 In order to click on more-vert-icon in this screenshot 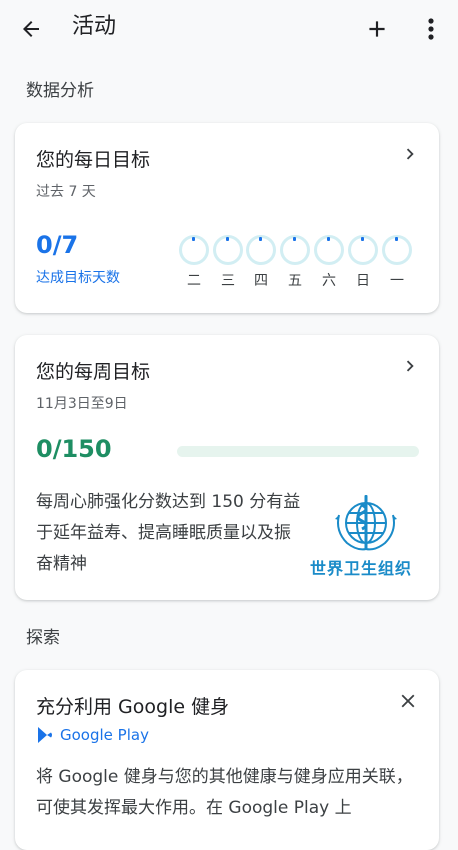, I will do `click(431, 29)`.